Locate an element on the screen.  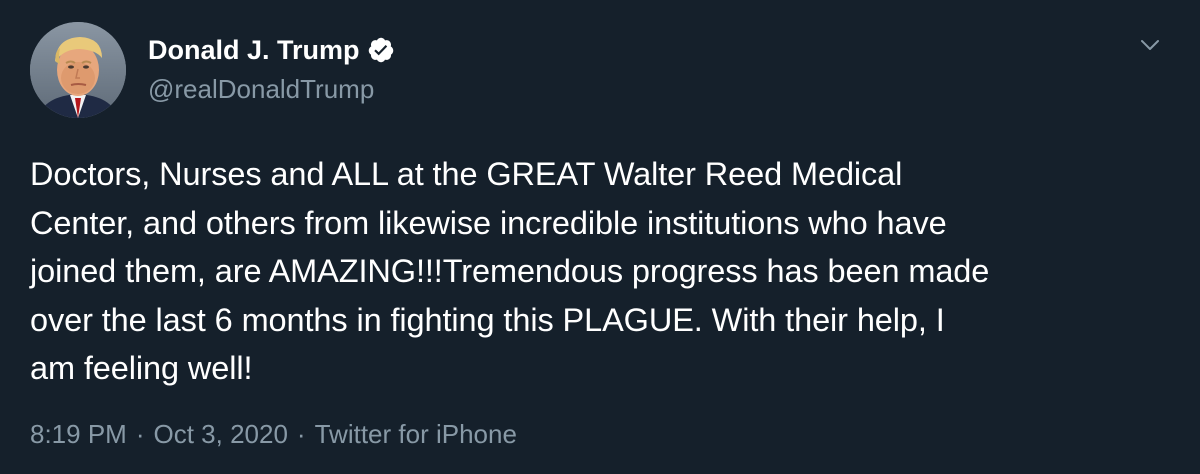
avatar is located at coordinates (78, 70).